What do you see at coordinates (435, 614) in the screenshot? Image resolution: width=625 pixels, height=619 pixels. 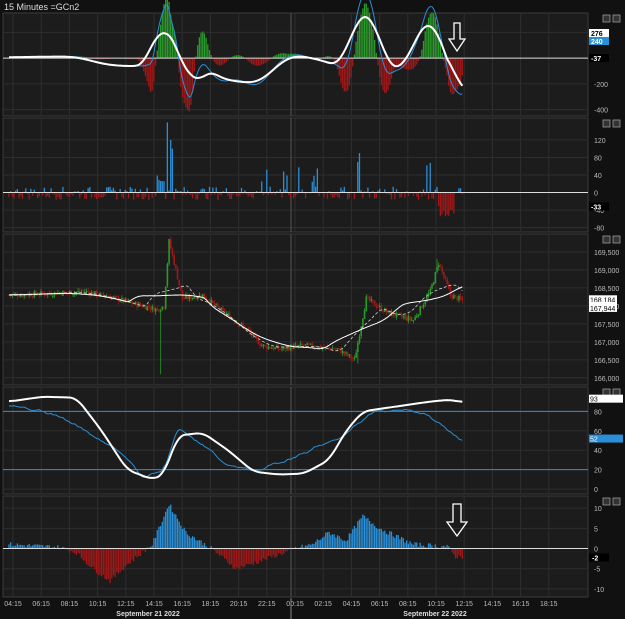 I see `x-date-label: September 22 2022` at bounding box center [435, 614].